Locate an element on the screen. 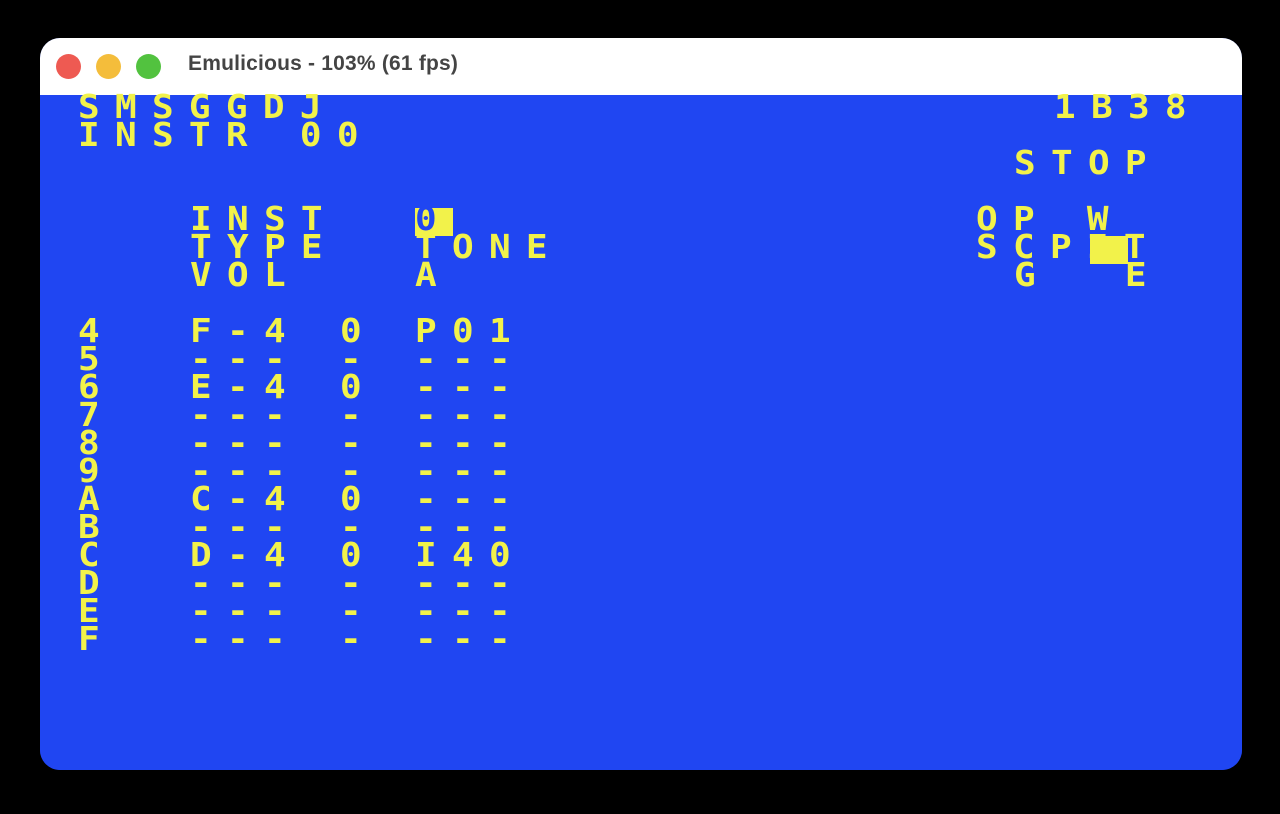 The height and width of the screenshot is (814, 1280). address-readout: 1B38 is located at coordinates (1128, 107).